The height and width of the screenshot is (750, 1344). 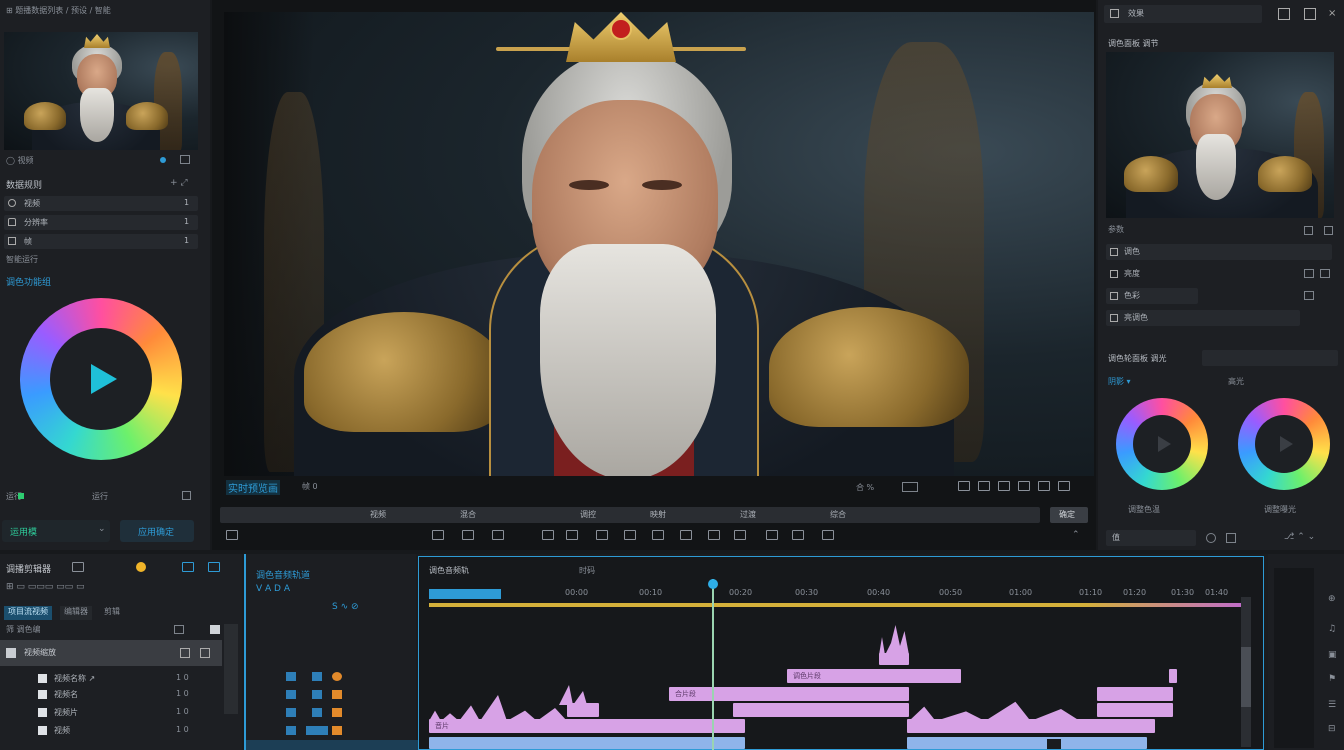 What do you see at coordinates (910, 487) in the screenshot?
I see `keyboard-icon` at bounding box center [910, 487].